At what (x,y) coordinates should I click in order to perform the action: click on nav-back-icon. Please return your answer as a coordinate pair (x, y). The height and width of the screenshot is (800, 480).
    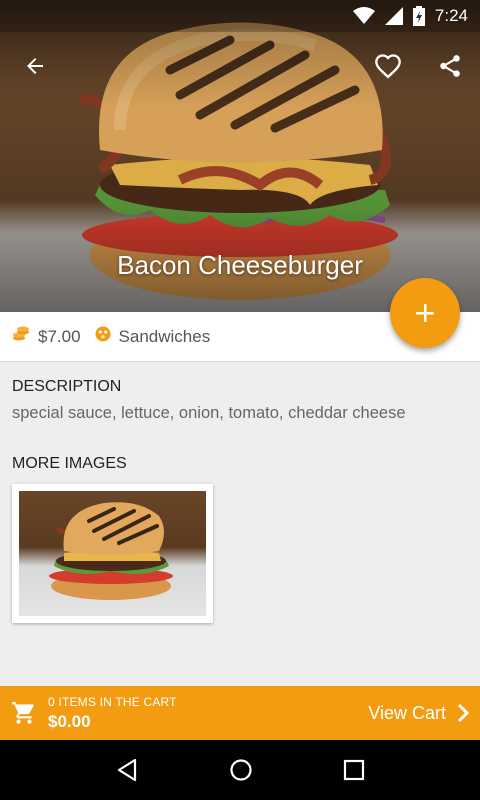
    Looking at the image, I should click on (127, 770).